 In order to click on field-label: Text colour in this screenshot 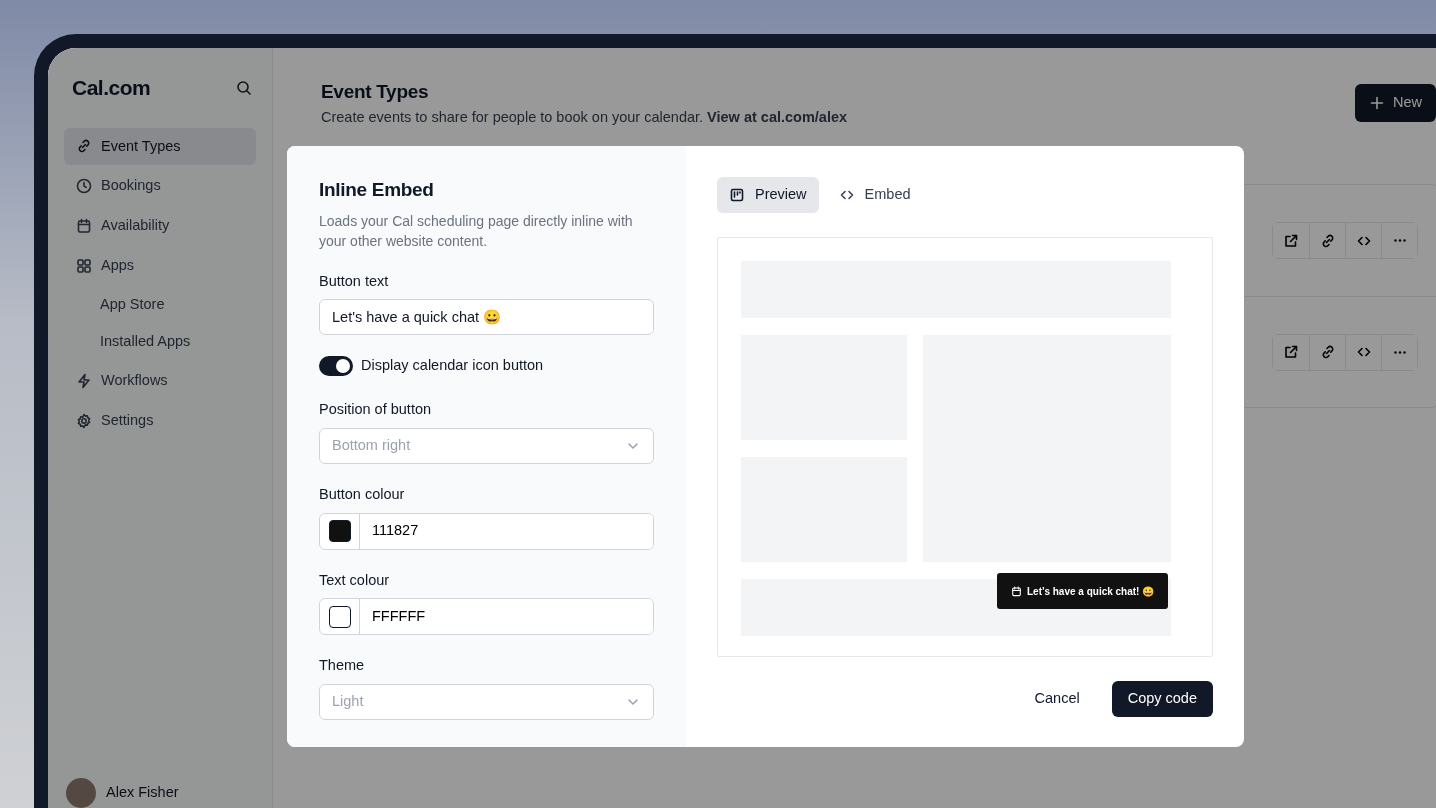, I will do `click(355, 580)`.